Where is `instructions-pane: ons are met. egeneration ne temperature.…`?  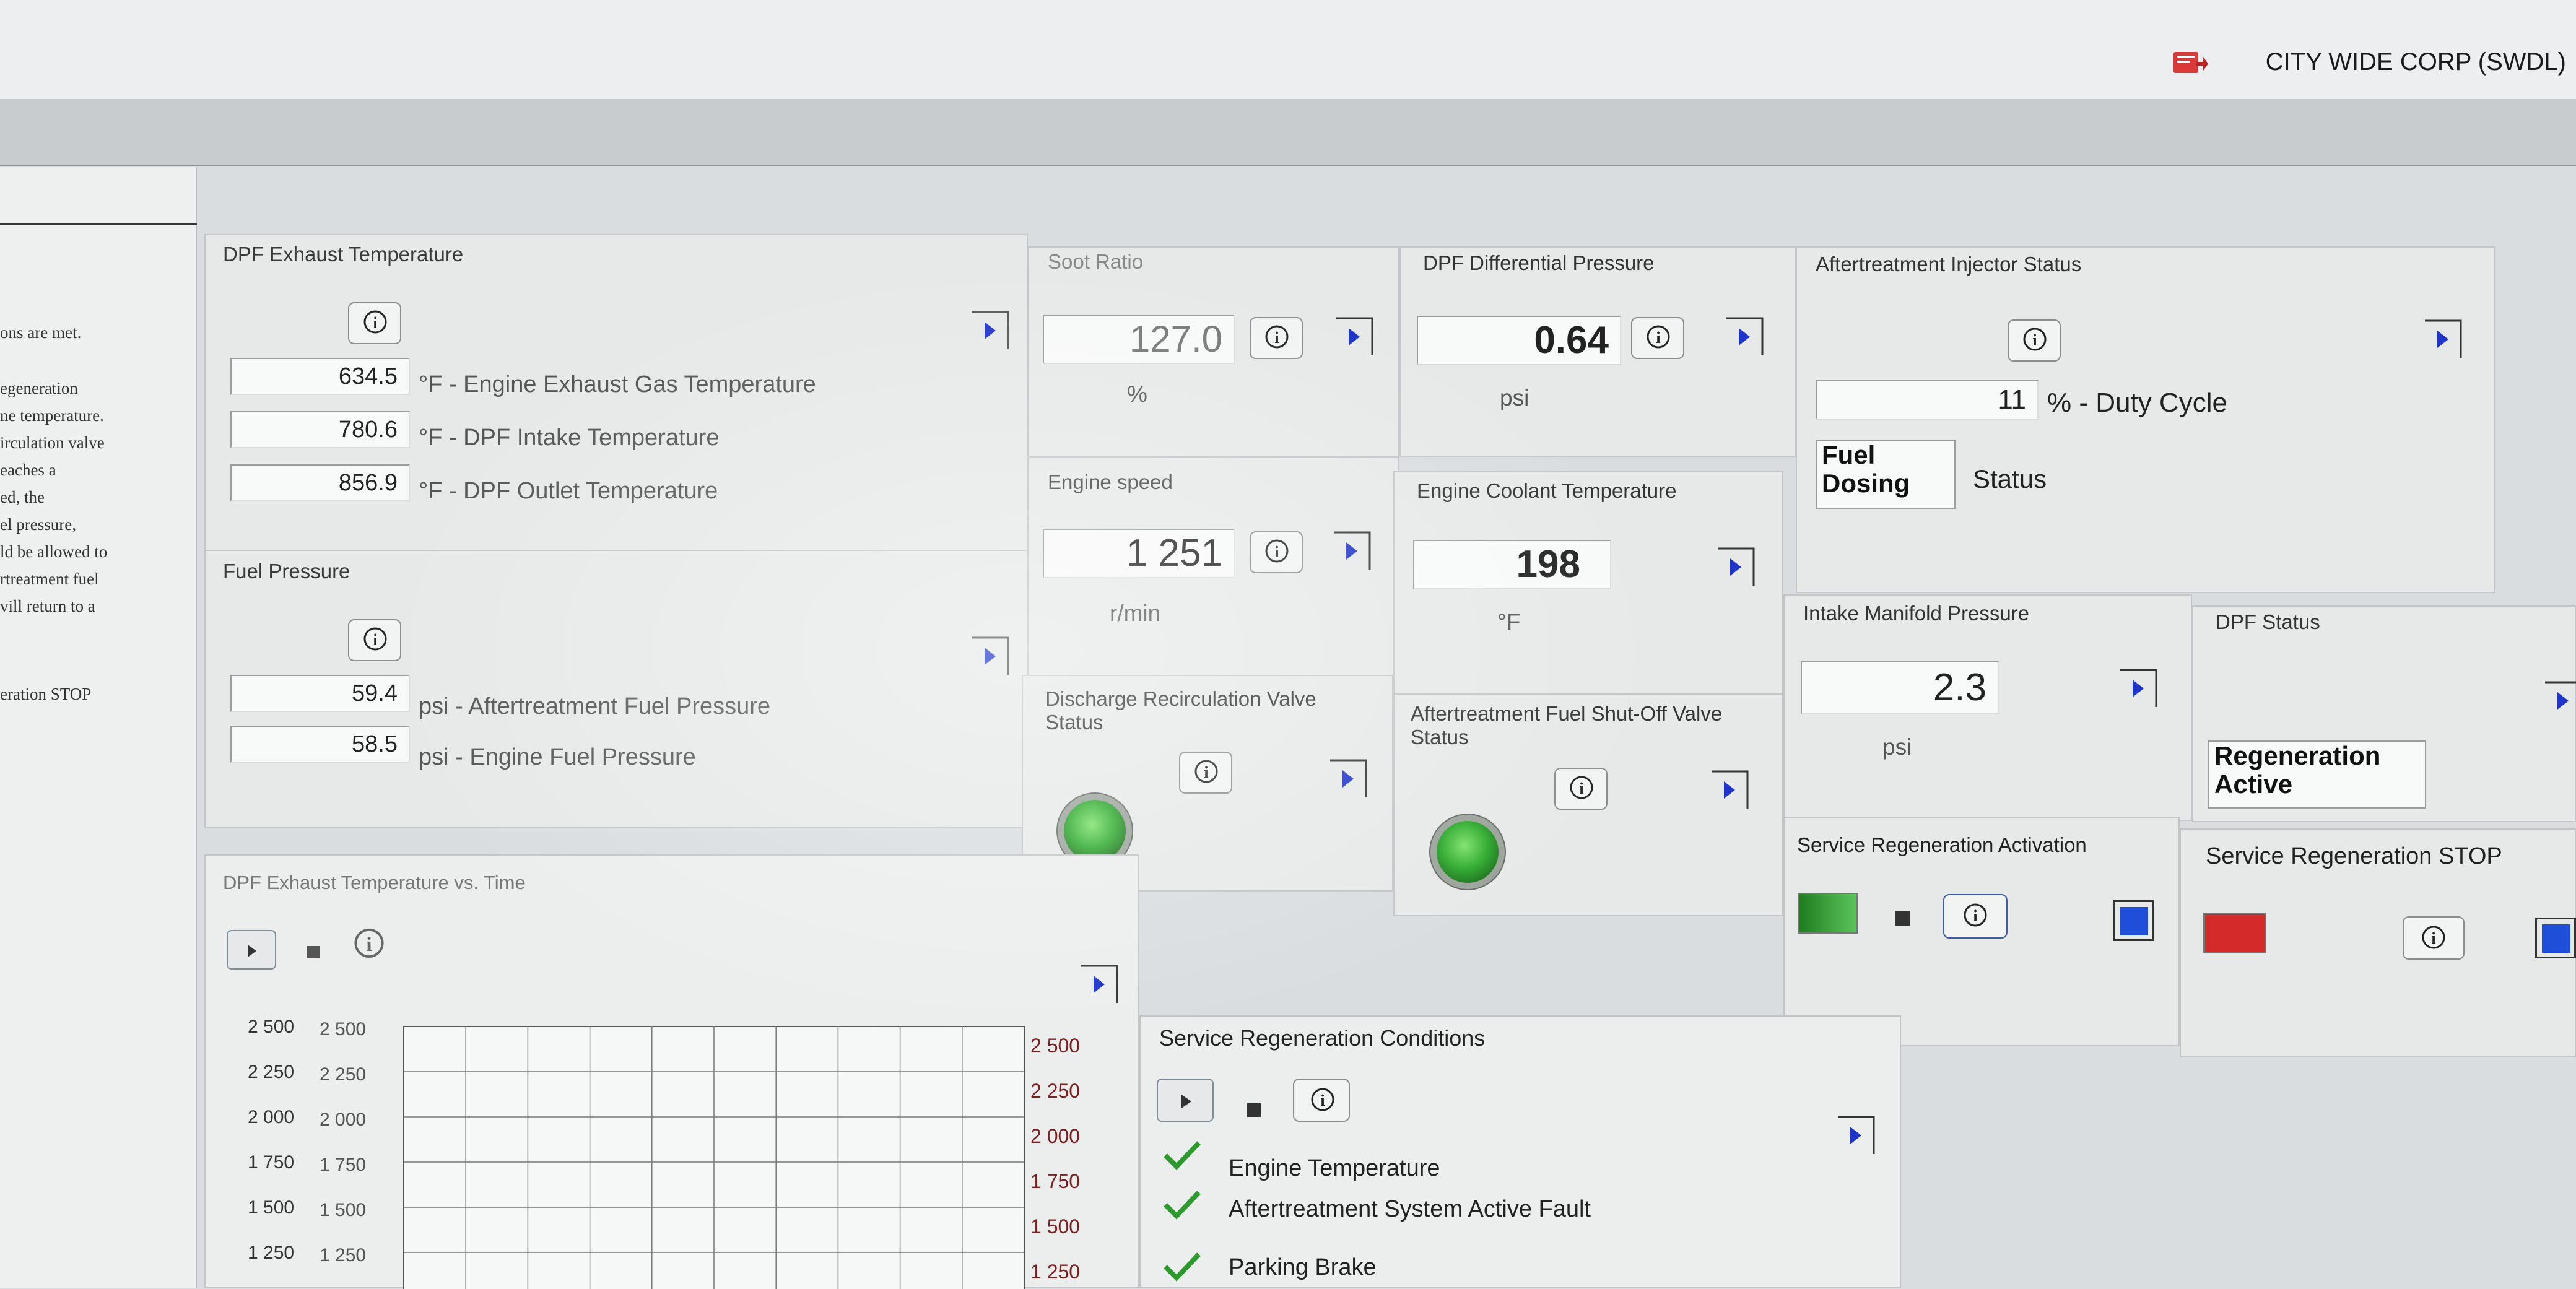
instructions-pane: ons are met. egeneration ne temperature.… is located at coordinates (98, 727).